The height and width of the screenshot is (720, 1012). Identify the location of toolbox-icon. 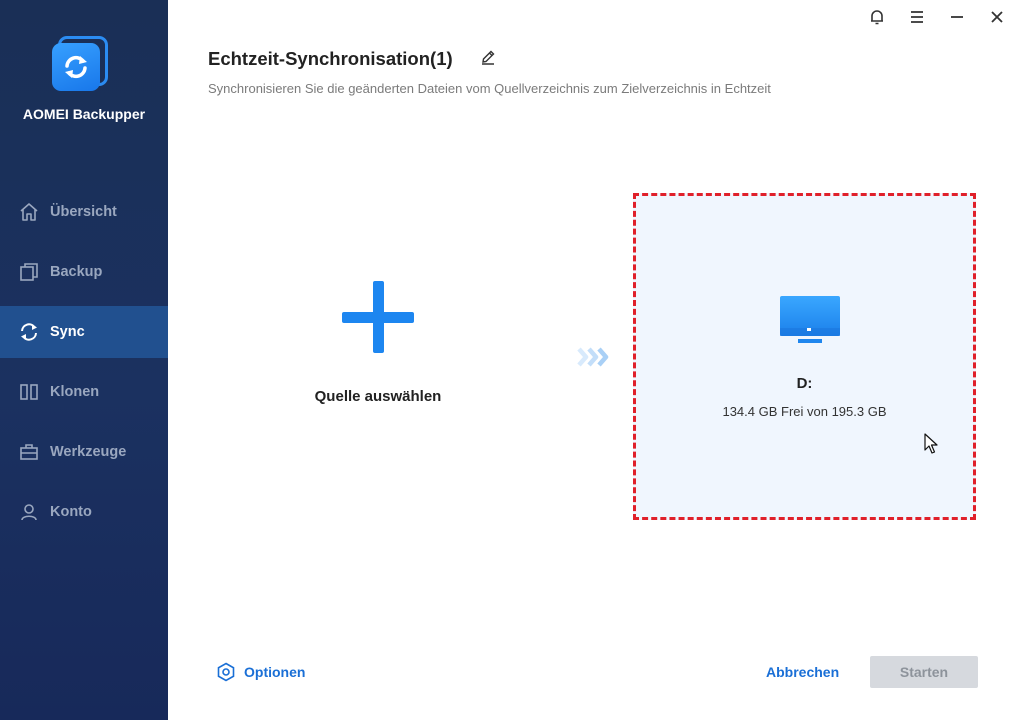
(29, 452).